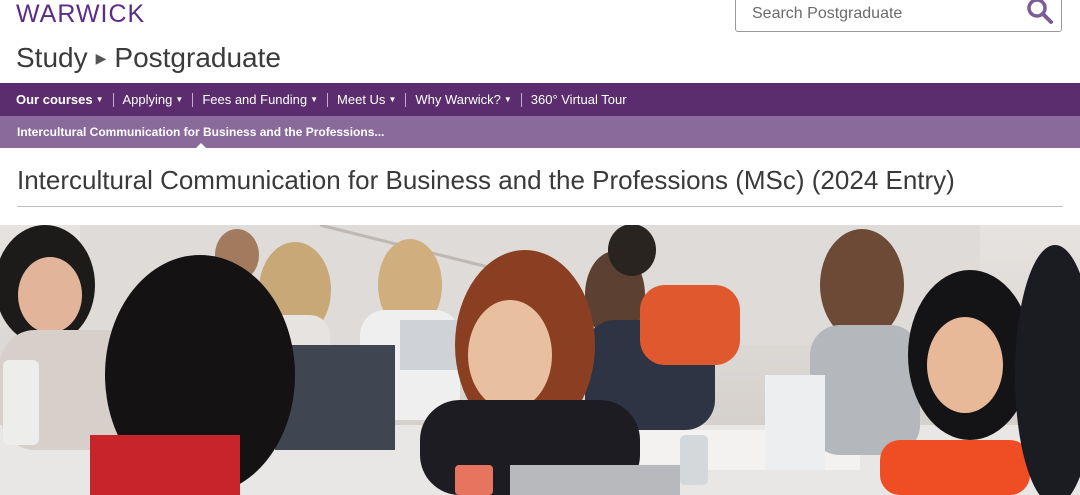  What do you see at coordinates (540, 206) in the screenshot?
I see `title-divider` at bounding box center [540, 206].